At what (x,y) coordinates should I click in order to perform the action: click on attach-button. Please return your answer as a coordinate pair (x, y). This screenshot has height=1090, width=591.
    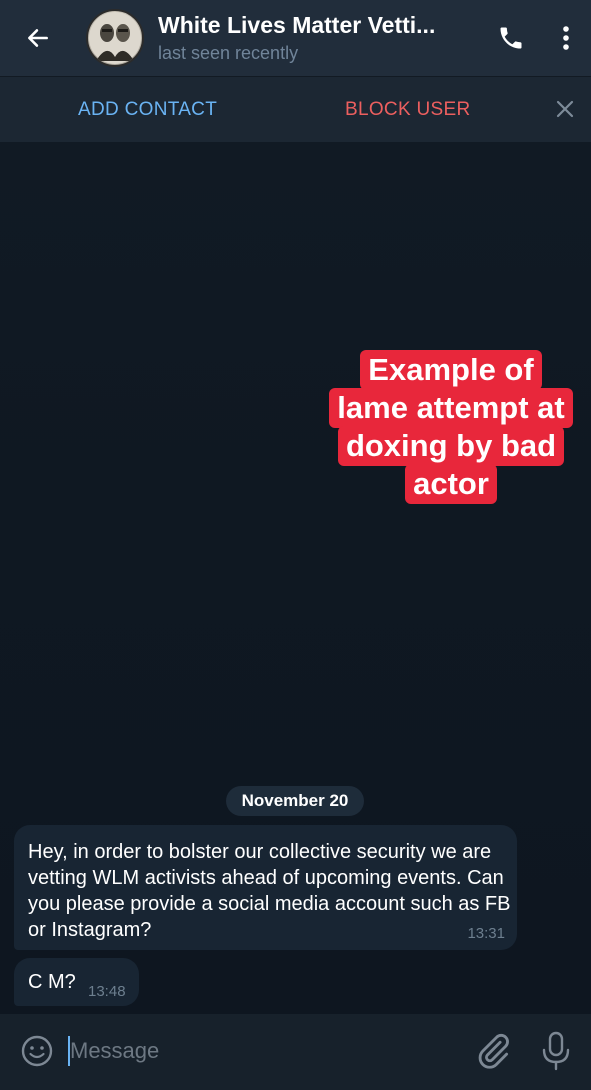
    Looking at the image, I should click on (493, 1051).